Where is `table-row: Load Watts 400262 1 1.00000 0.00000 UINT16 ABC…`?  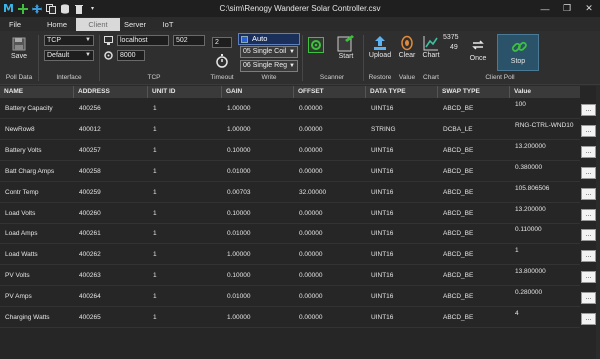
table-row: Load Watts 400262 1 1.00000 0.00000 UINT16 ABC… is located at coordinates (290, 255).